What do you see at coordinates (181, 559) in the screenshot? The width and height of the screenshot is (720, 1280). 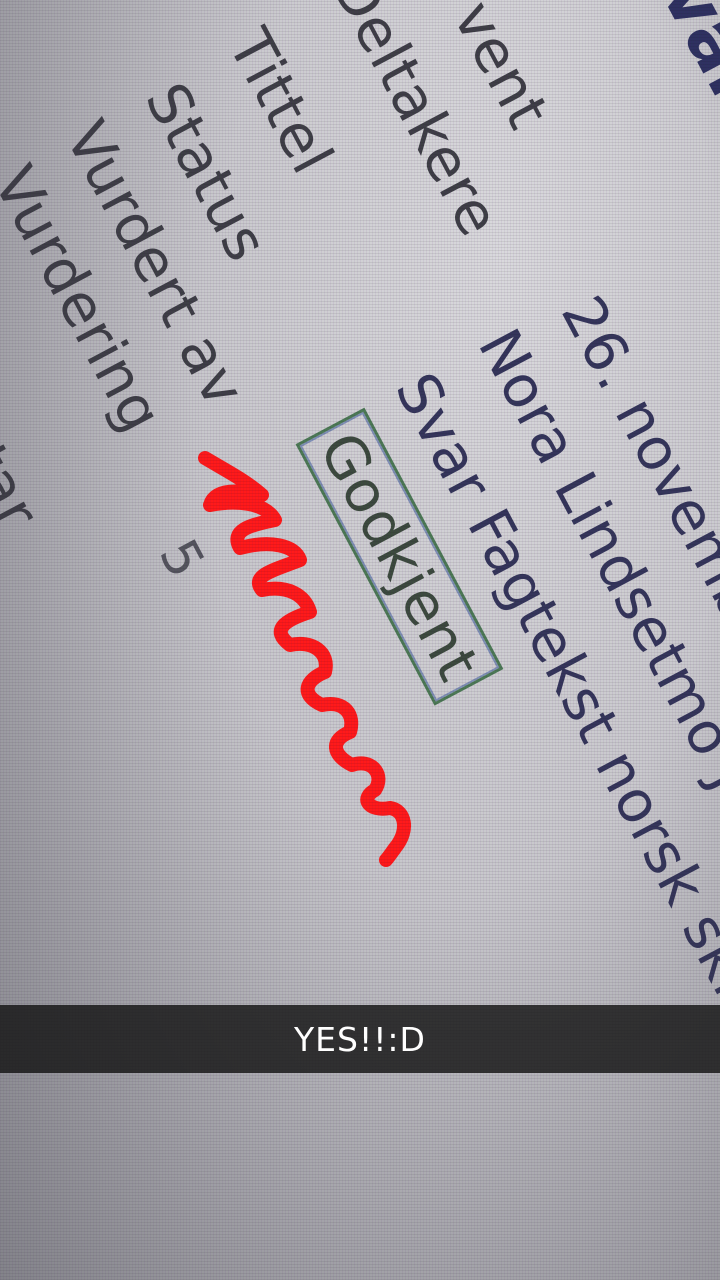 I see `value-assessment: 5` at bounding box center [181, 559].